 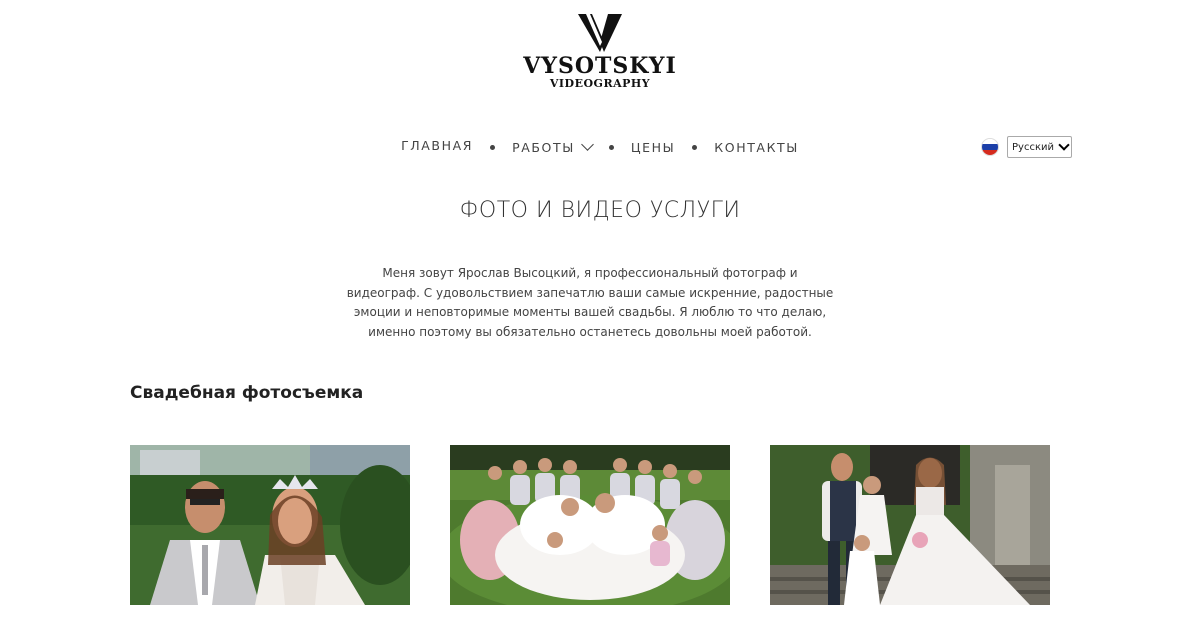 I want to click on wedding-couple-photo, so click(x=270, y=525).